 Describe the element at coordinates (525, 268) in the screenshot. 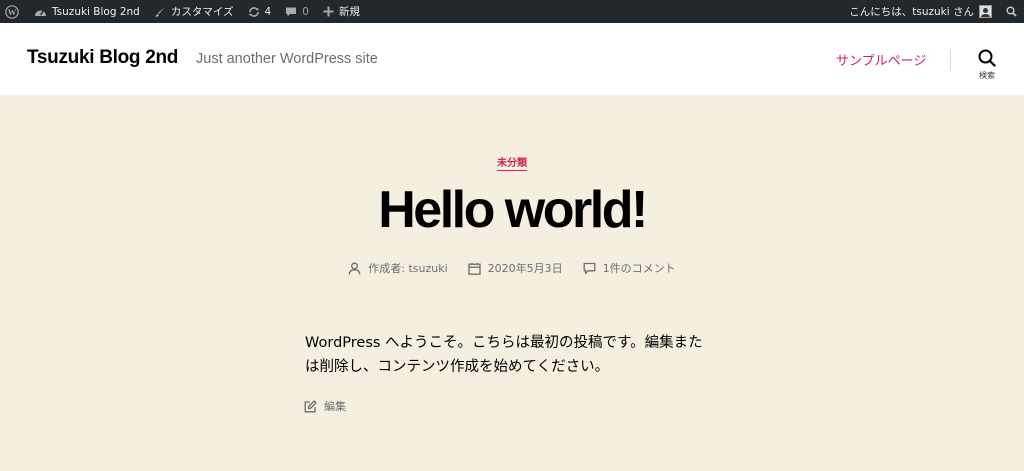

I see `post-date-label: 2020年5月3日` at that location.